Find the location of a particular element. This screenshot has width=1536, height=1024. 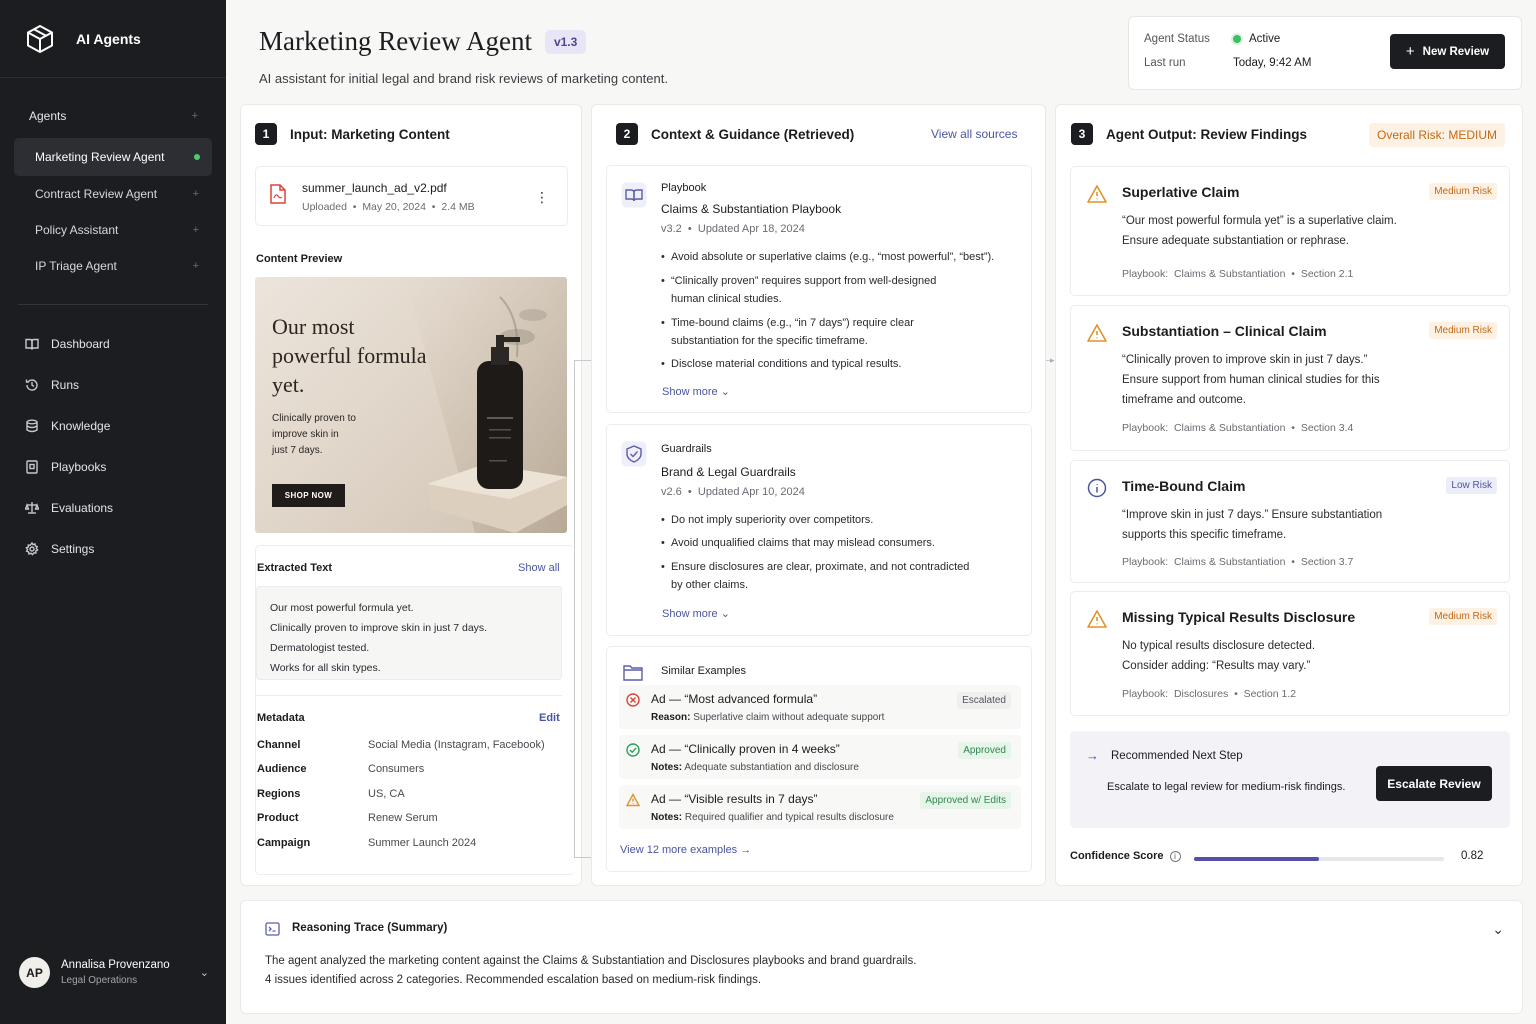

view-more-examples-link: View 12 more examples → is located at coordinates (685, 850).